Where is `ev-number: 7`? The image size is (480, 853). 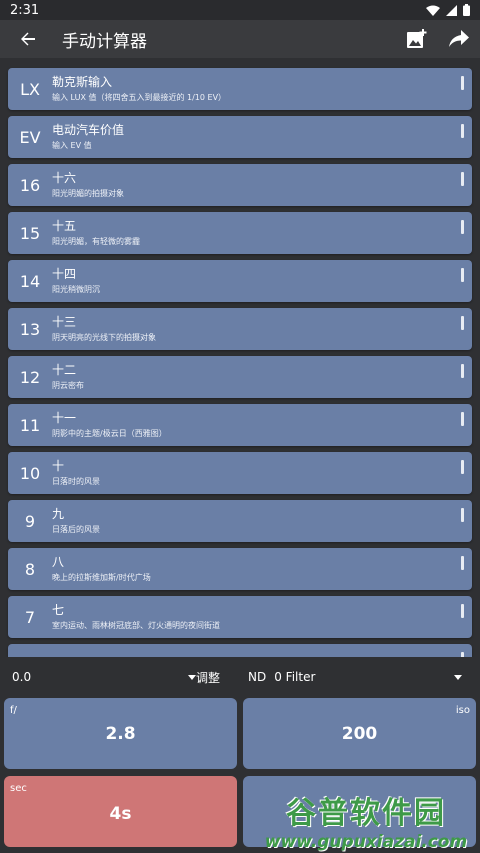
ev-number: 7 is located at coordinates (30, 617).